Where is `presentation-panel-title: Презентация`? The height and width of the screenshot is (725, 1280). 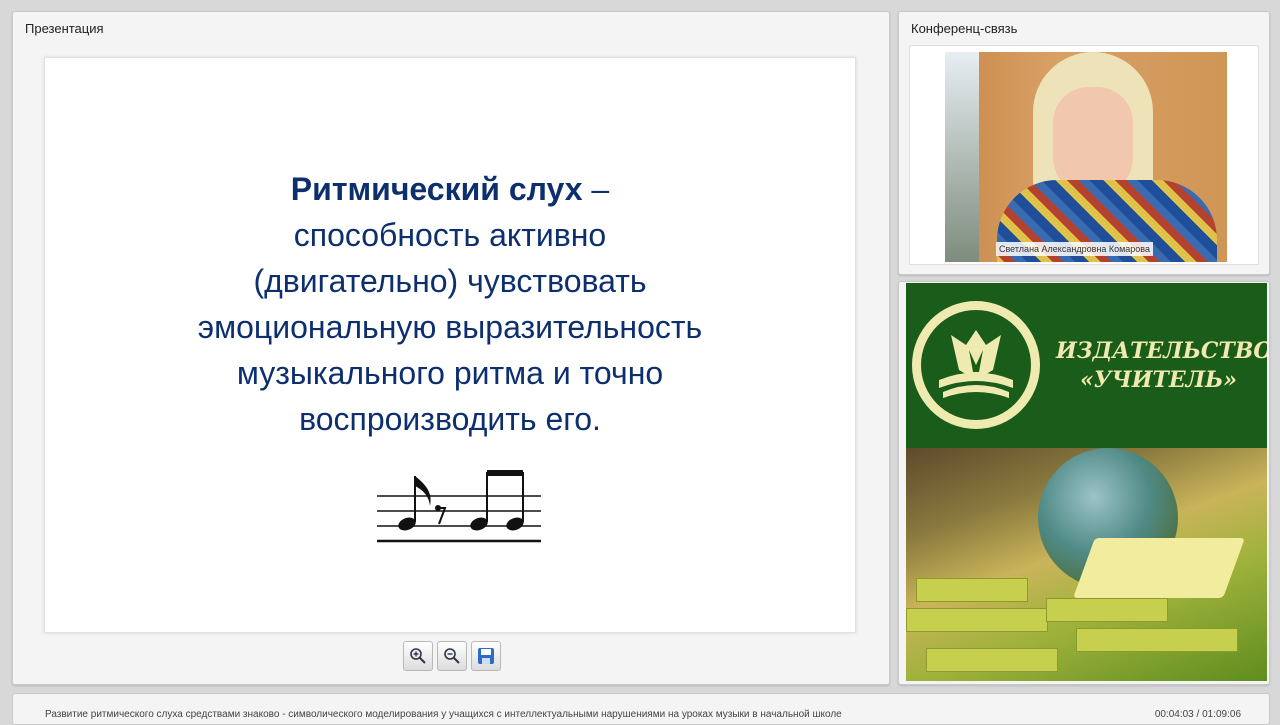
presentation-panel-title: Презентация is located at coordinates (64, 28).